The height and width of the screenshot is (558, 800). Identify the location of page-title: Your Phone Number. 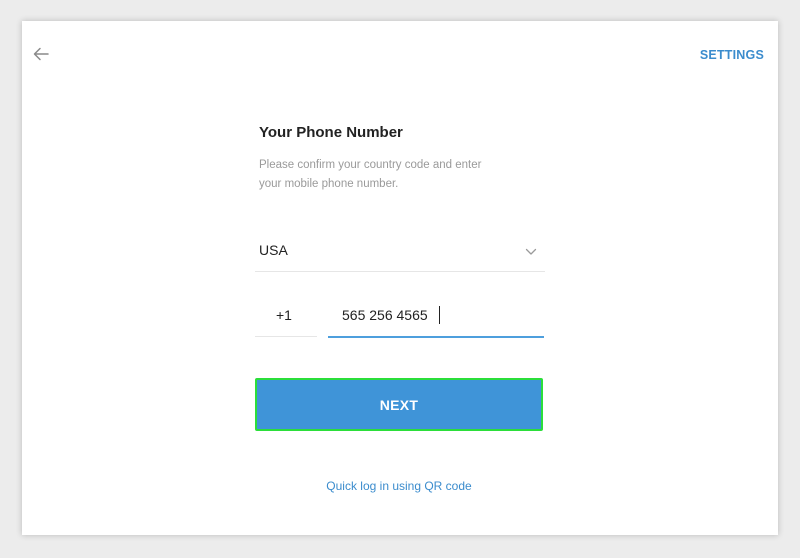
(331, 132).